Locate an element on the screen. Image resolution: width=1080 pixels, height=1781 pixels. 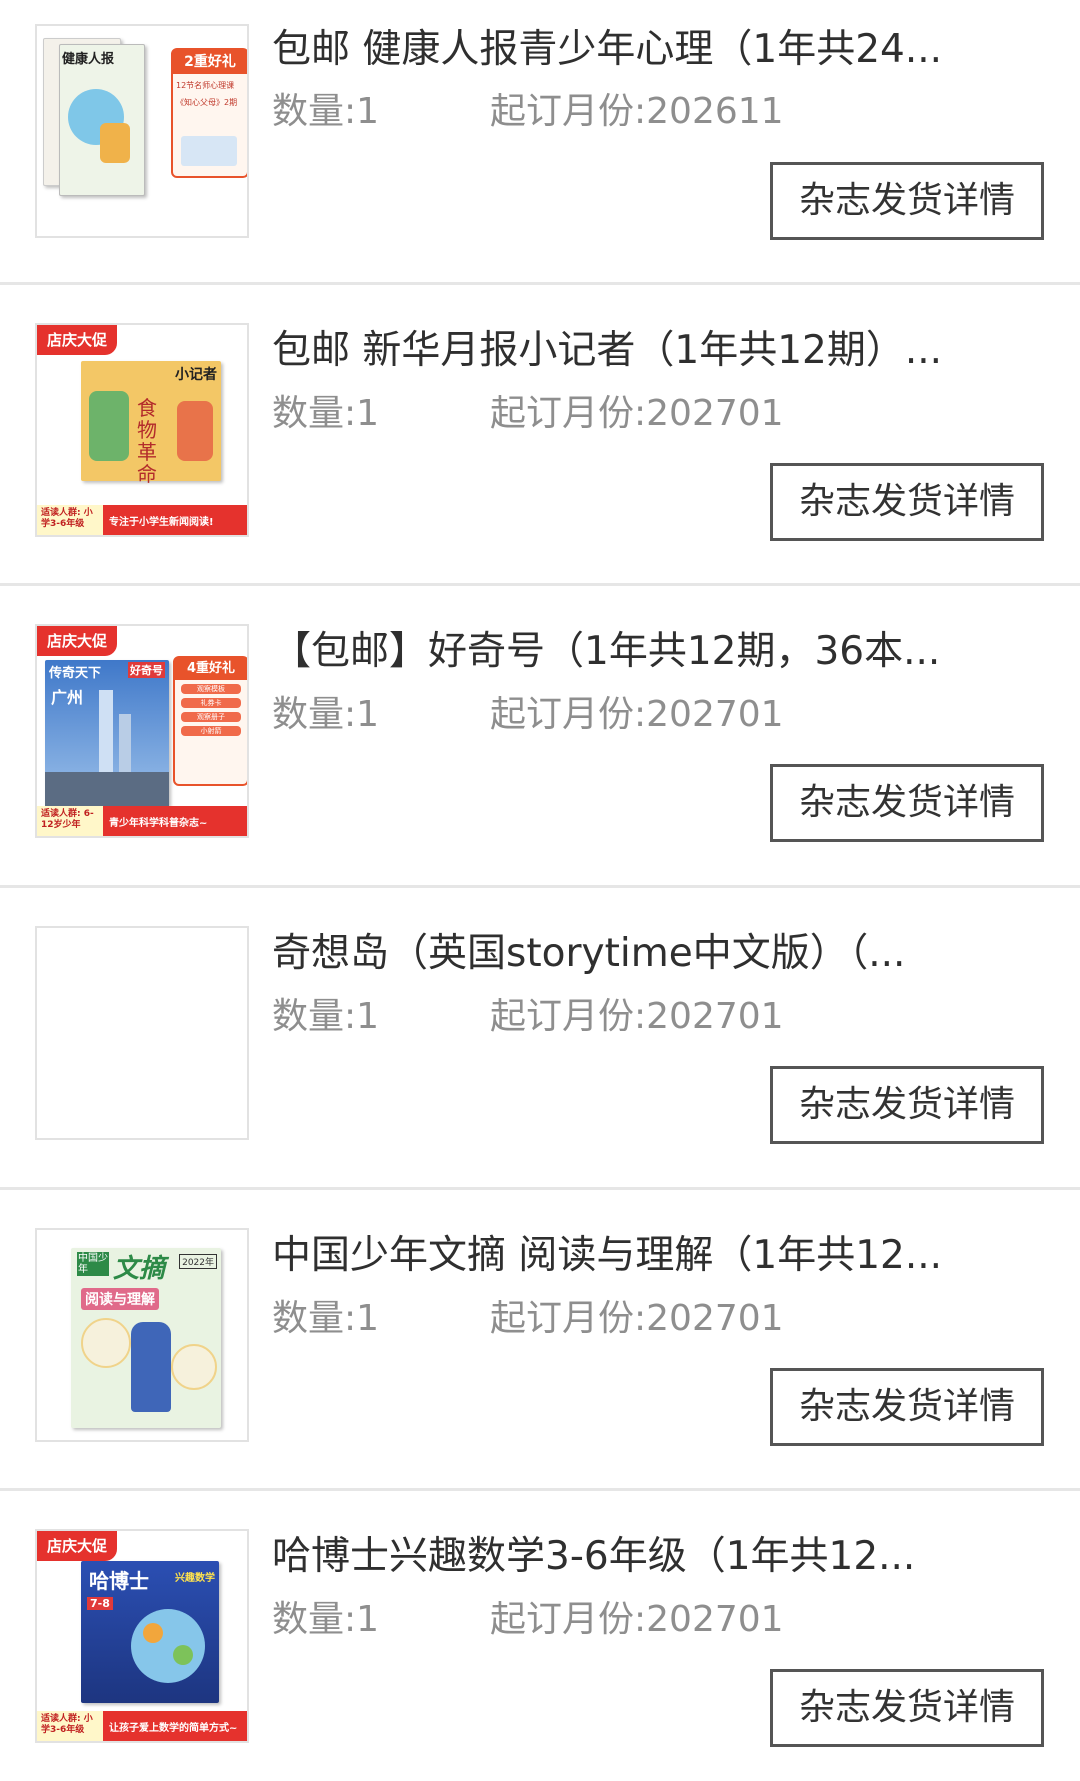
gift-line: 小射箭 is located at coordinates (211, 731).